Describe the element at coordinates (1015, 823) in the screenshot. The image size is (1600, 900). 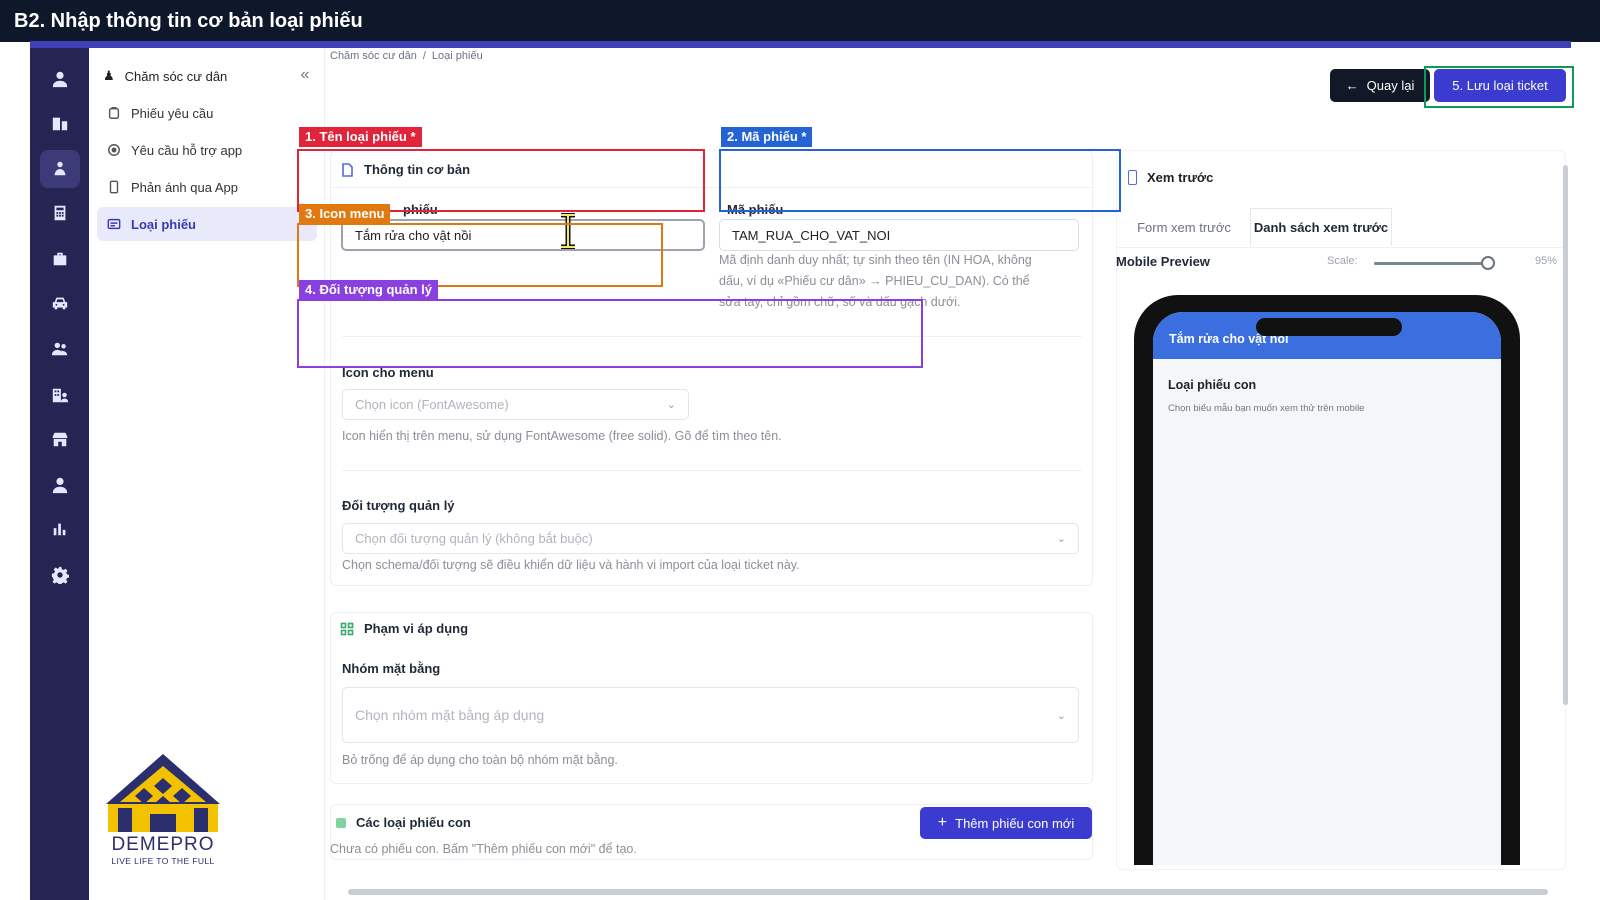
I see `add-child-button-label: Thêm phiếu con mới` at that location.